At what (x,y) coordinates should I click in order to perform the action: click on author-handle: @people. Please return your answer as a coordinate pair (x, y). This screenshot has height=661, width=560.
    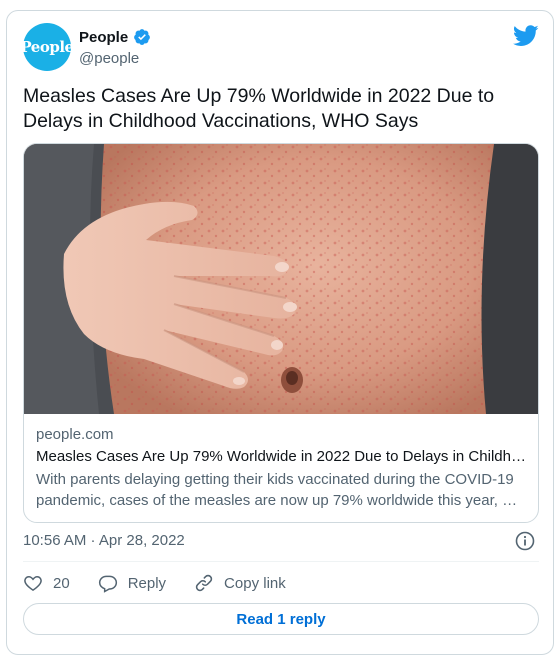
    Looking at the image, I should click on (109, 58).